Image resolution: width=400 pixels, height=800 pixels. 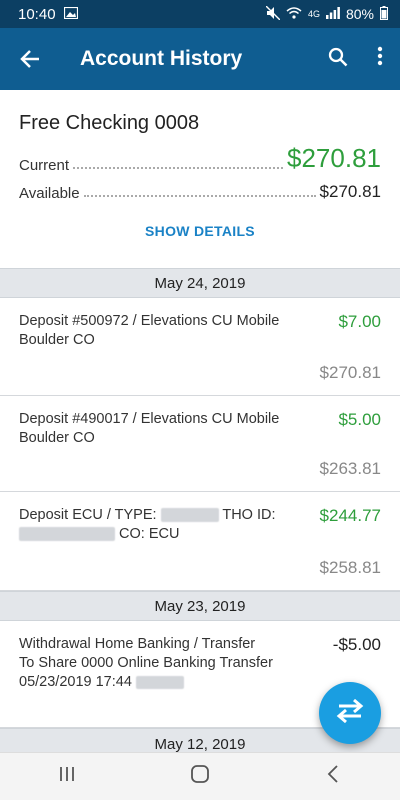 I want to click on system-nav-bar, so click(x=200, y=776).